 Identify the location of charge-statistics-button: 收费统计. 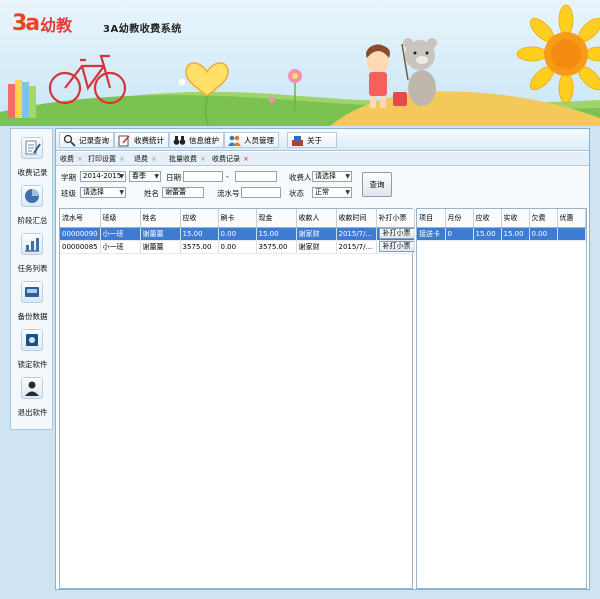
(141, 140).